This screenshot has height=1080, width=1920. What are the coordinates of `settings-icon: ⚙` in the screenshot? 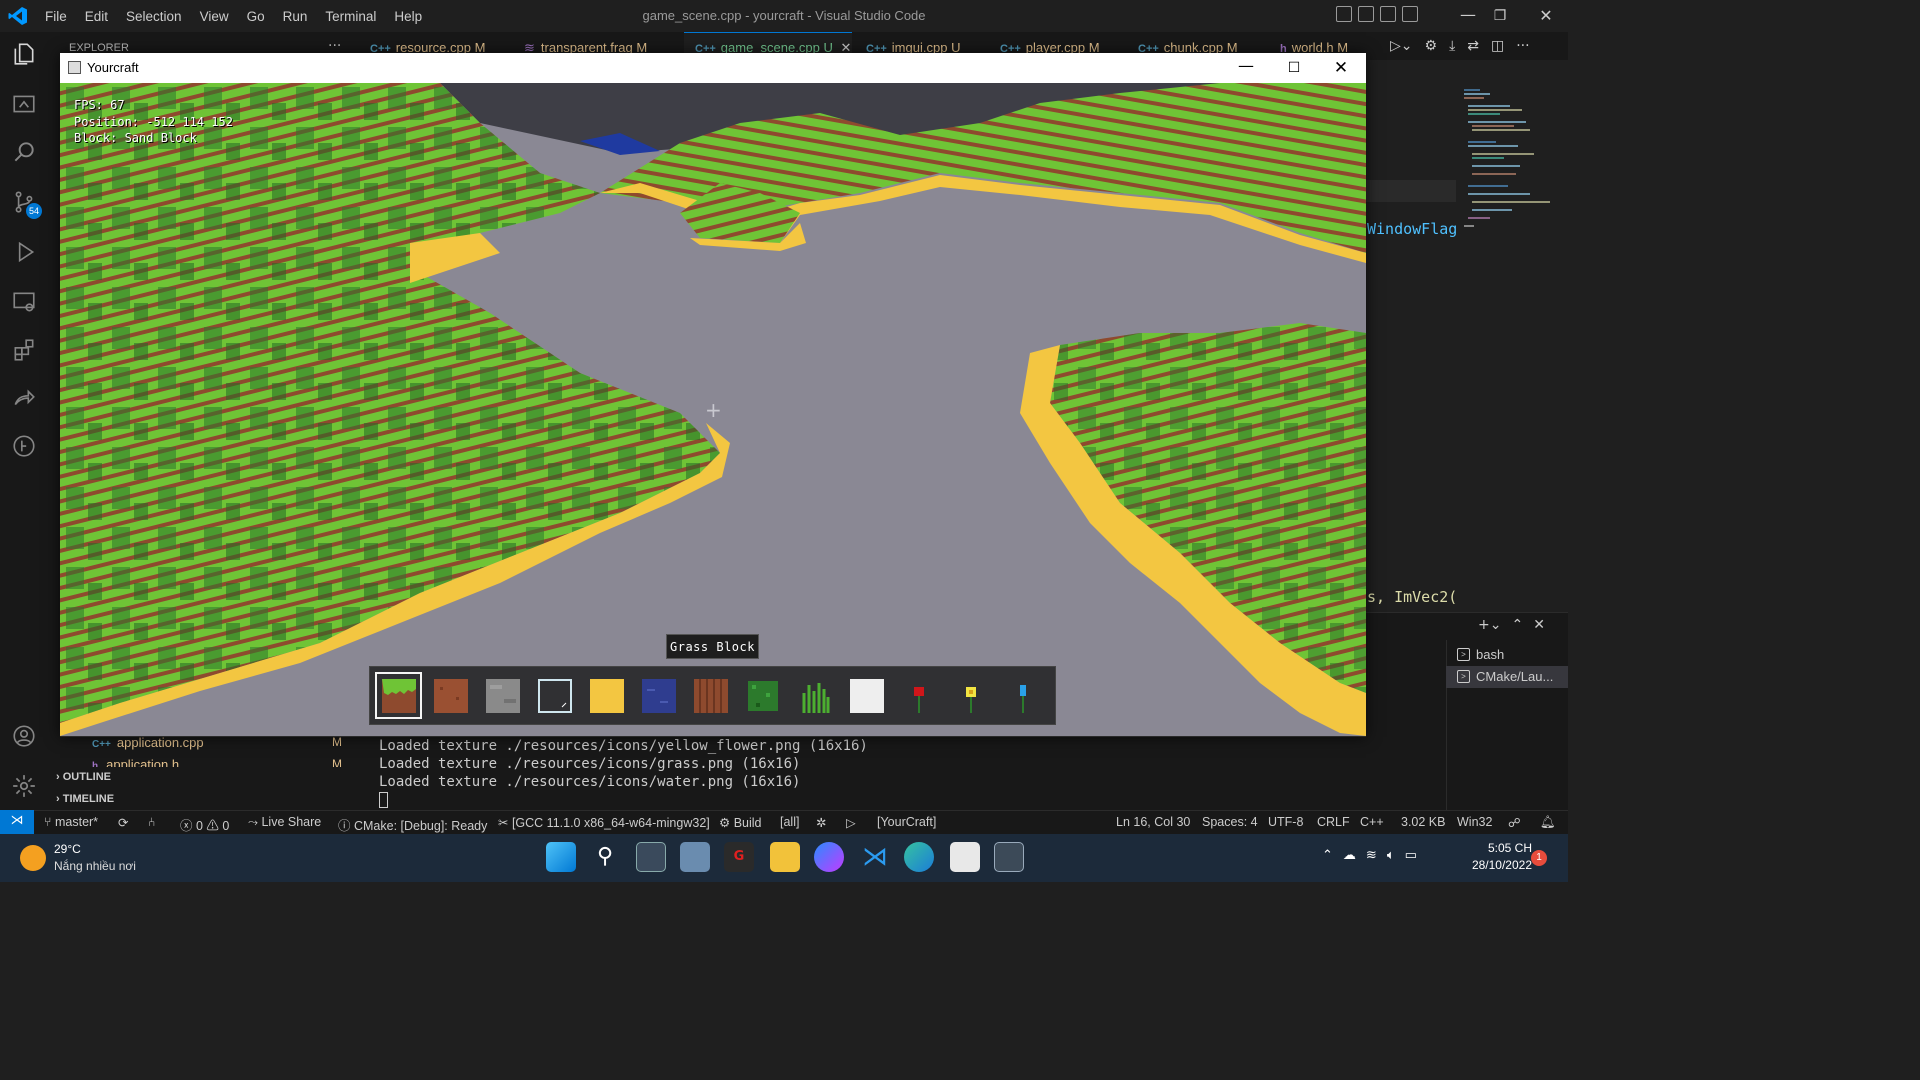 It's located at (1431, 46).